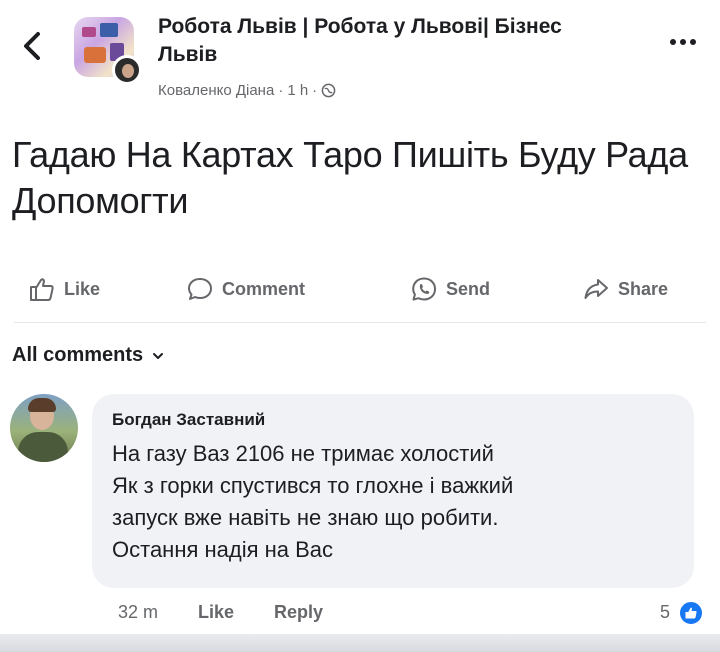 The height and width of the screenshot is (652, 720). Describe the element at coordinates (200, 289) in the screenshot. I see `comment-bubble-icon` at that location.